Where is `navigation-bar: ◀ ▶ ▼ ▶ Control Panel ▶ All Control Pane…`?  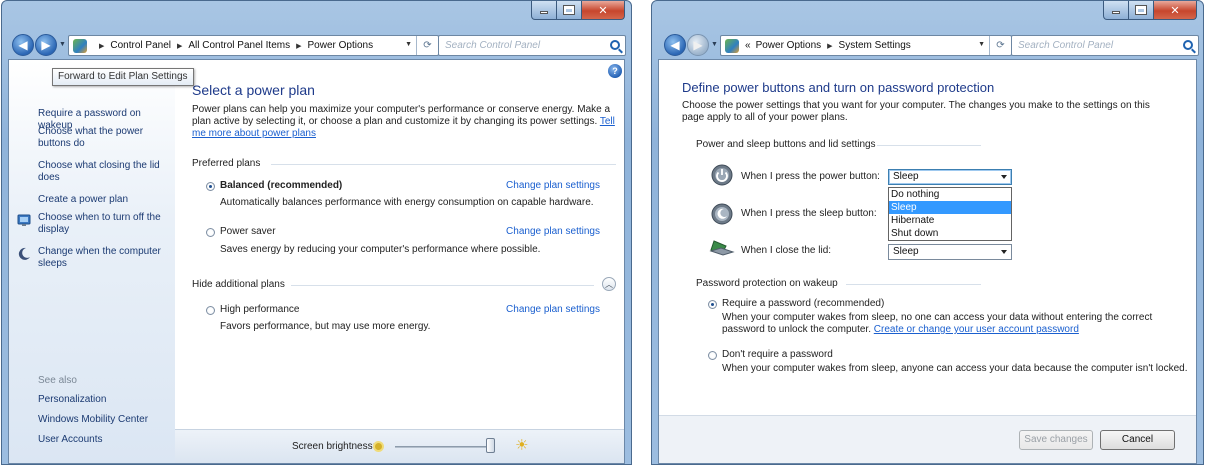
navigation-bar: ◀ ▶ ▼ ▶ Control Panel ▶ All Control Pane… is located at coordinates (316, 45).